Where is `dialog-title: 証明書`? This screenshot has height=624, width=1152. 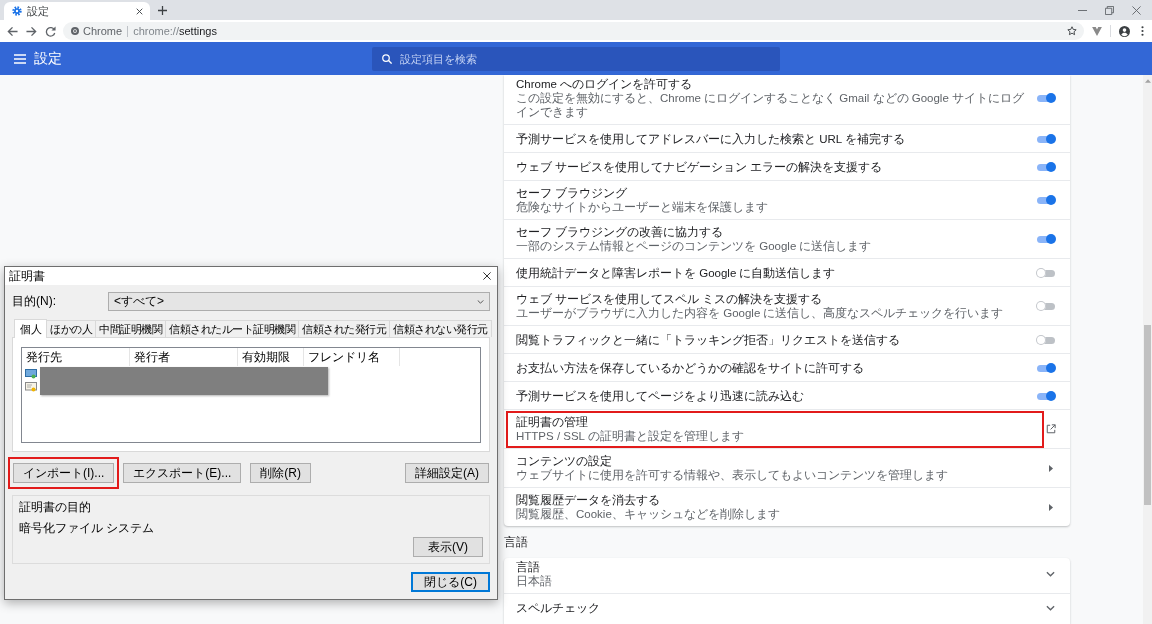
dialog-title: 証明書 is located at coordinates (27, 276).